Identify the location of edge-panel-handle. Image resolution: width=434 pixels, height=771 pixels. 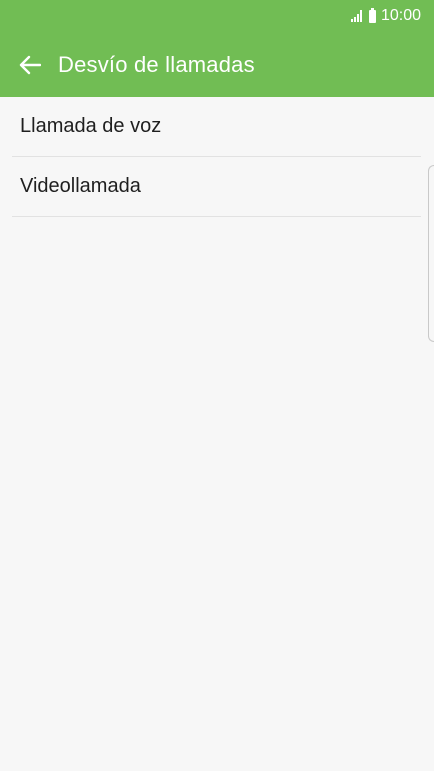
(431, 253).